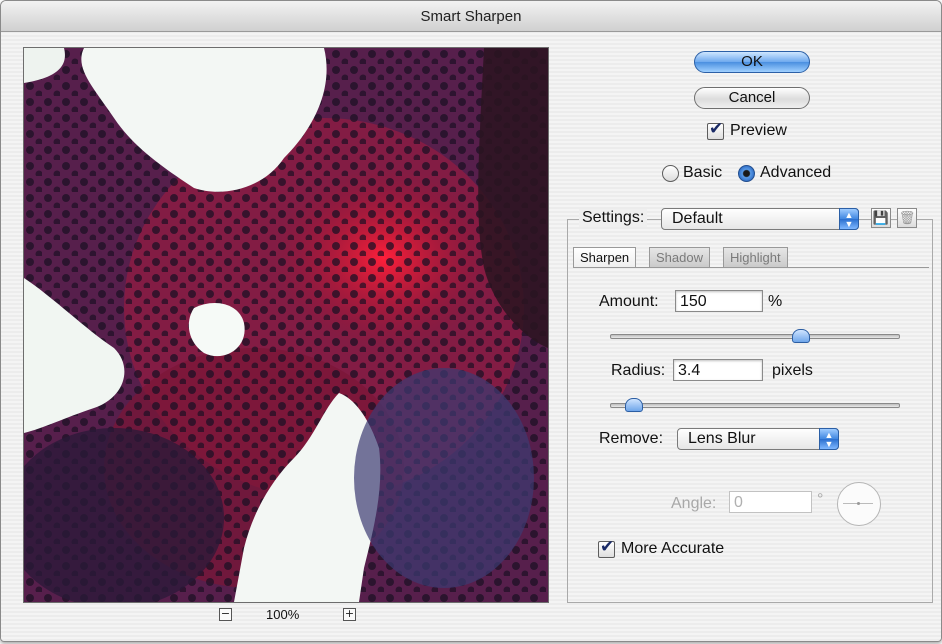 The image size is (942, 644). What do you see at coordinates (881, 218) in the screenshot?
I see `save-settings-icon: 💾` at bounding box center [881, 218].